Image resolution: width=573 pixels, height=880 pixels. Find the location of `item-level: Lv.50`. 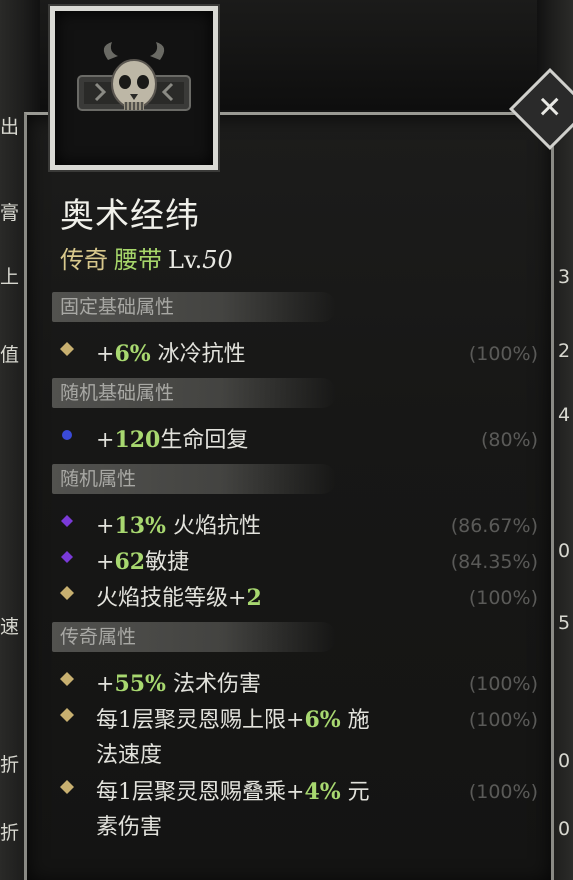

item-level: Lv.50 is located at coordinates (200, 260).